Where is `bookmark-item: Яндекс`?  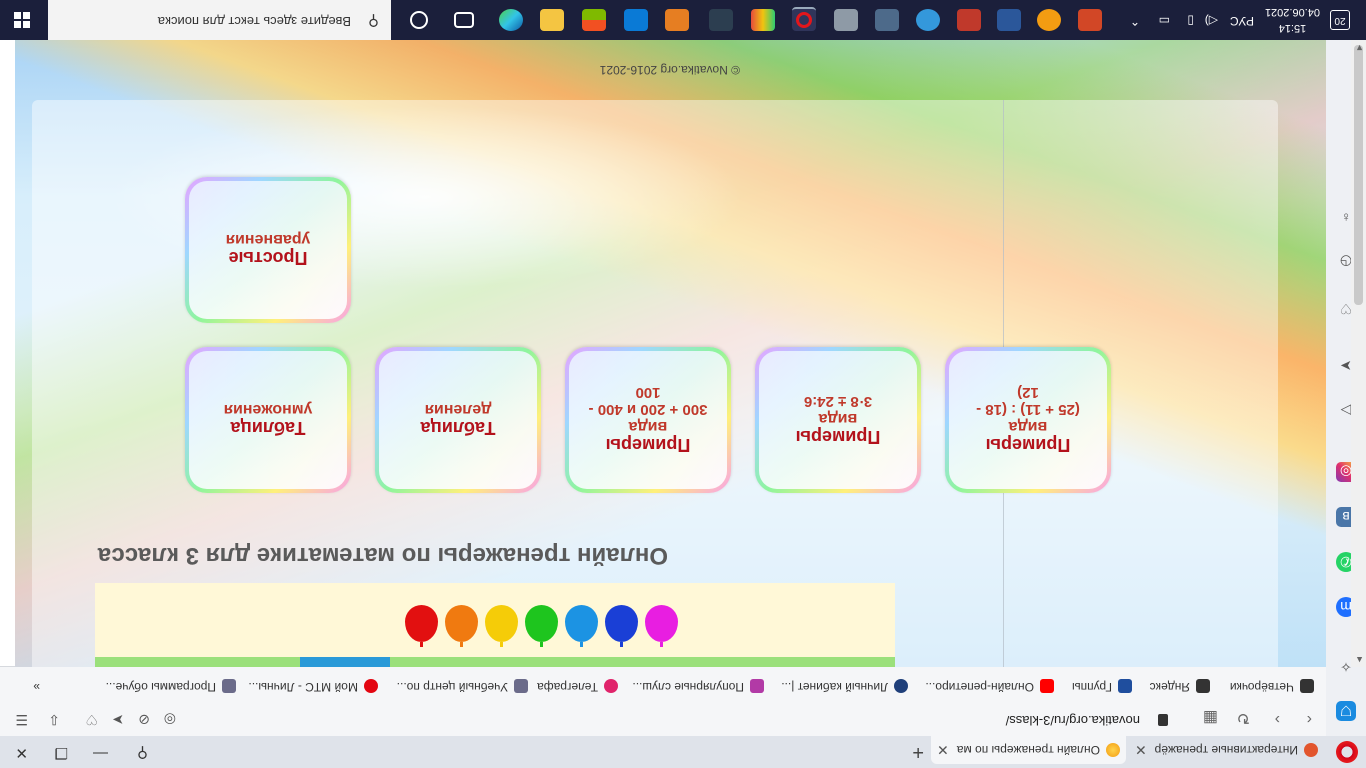 bookmark-item: Яндекс is located at coordinates (1180, 686).